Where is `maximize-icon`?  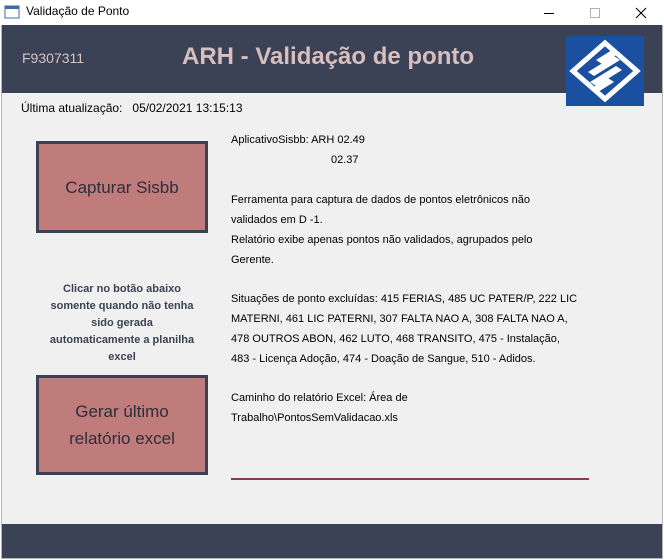
maximize-icon is located at coordinates (595, 12).